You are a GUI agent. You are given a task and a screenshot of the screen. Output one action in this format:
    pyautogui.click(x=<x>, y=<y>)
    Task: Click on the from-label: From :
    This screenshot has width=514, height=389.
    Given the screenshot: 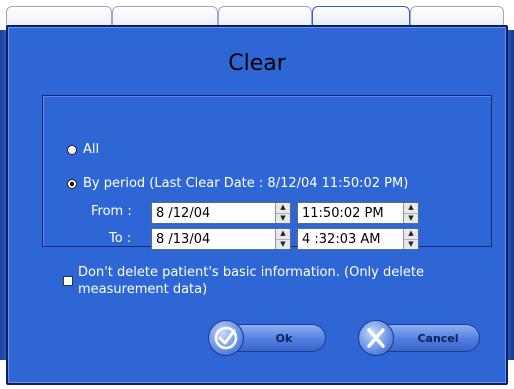 What is the action you would take?
    pyautogui.click(x=111, y=211)
    